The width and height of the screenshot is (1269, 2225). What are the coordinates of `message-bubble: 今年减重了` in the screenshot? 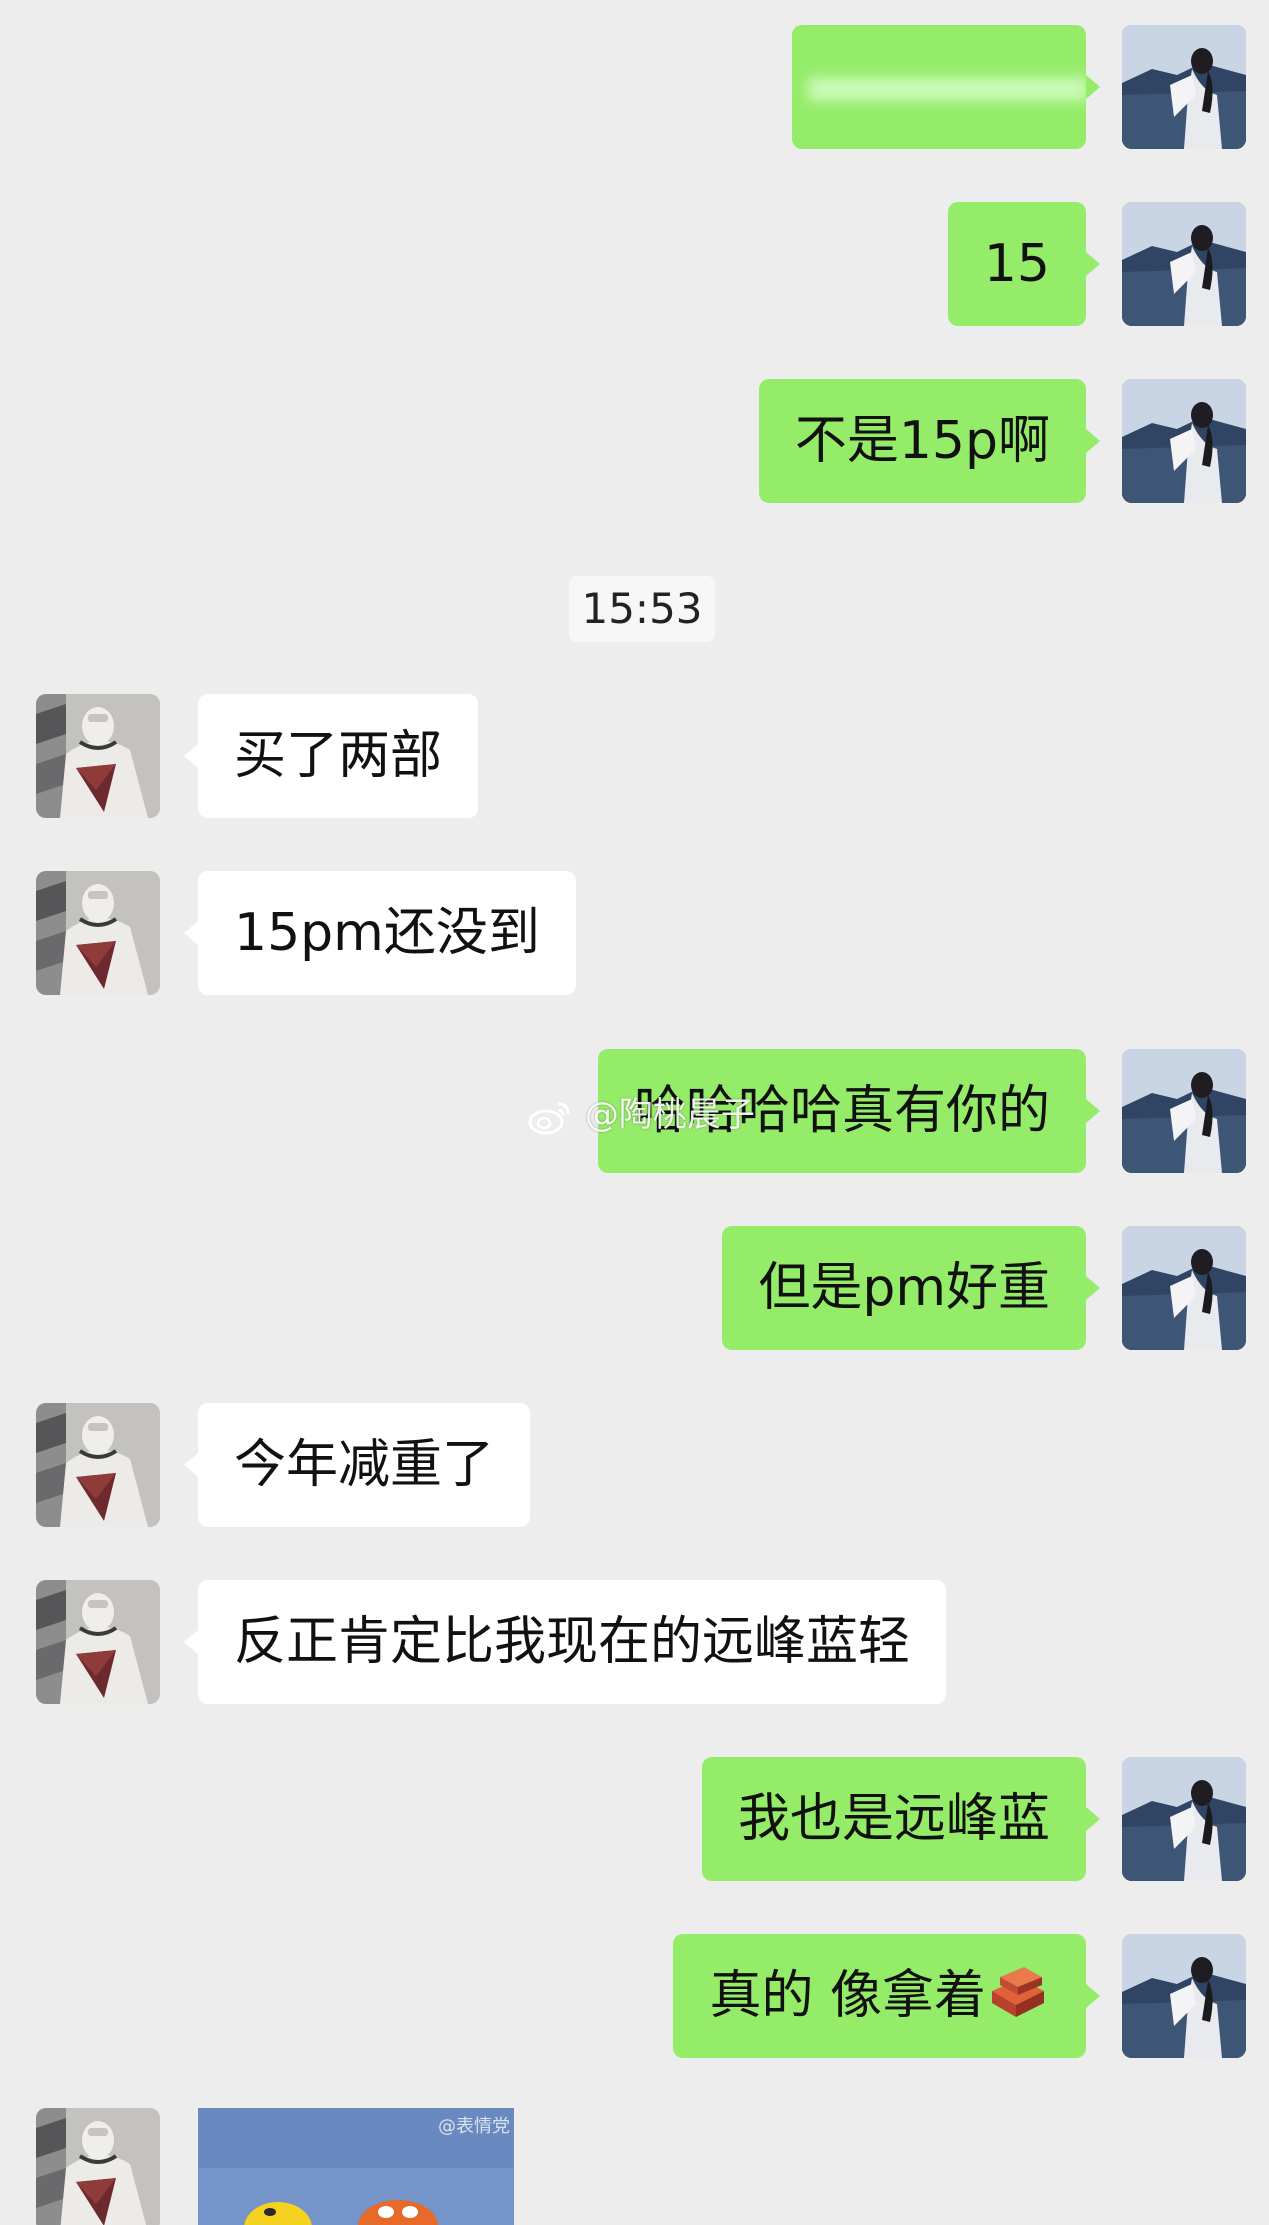 It's located at (357, 1465).